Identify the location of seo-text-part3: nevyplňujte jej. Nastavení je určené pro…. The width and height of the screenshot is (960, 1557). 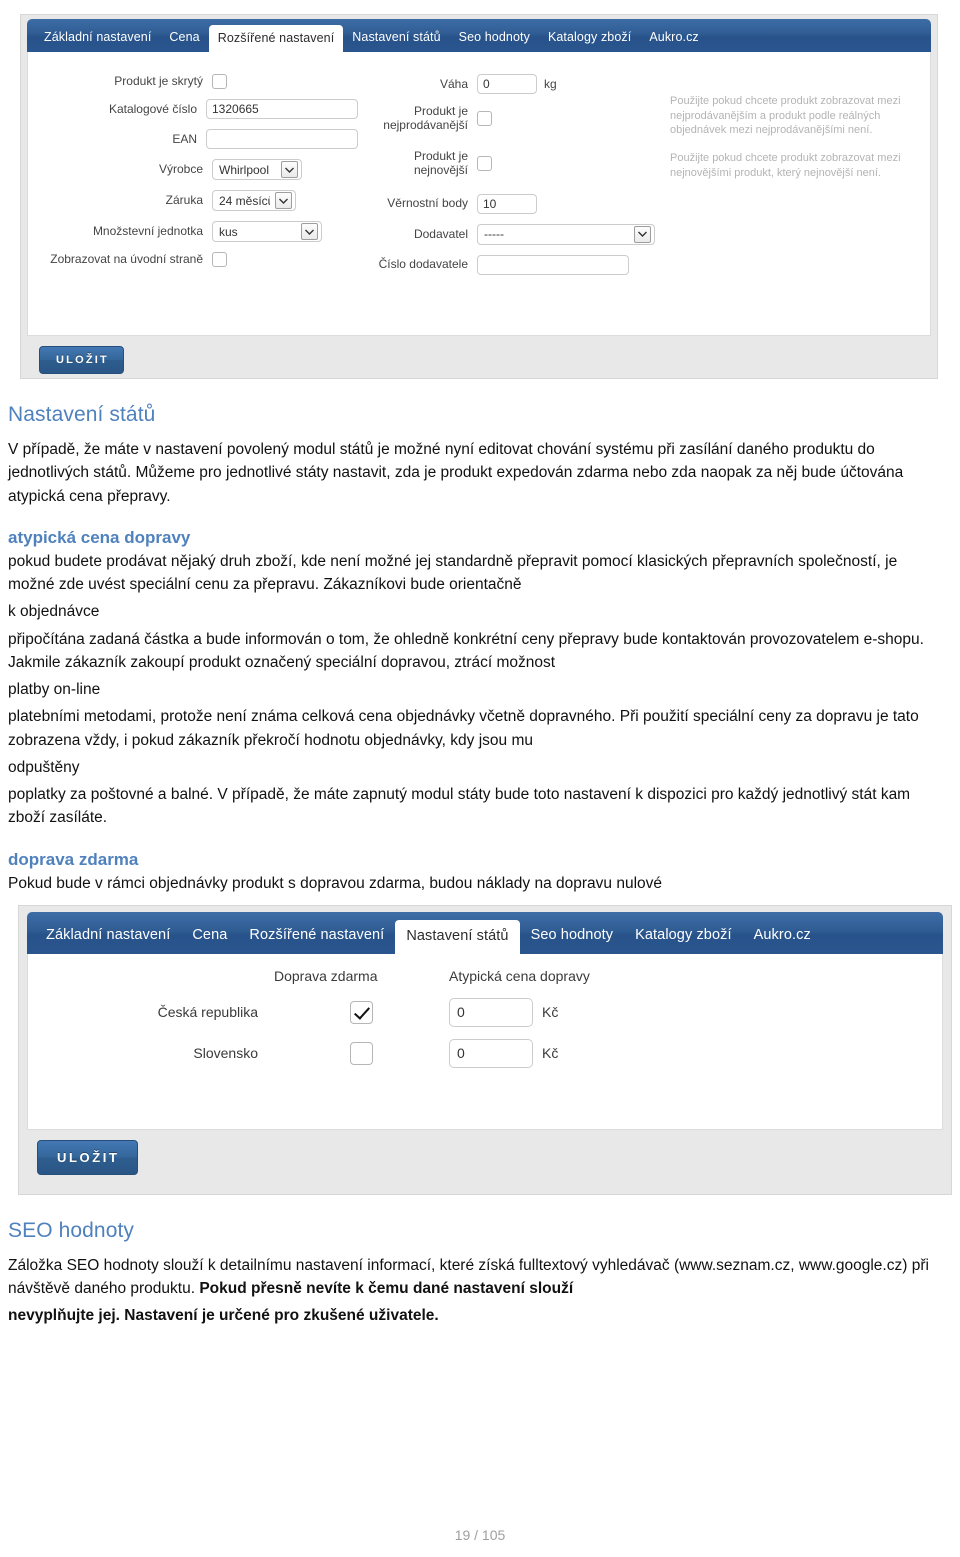
(223, 1316).